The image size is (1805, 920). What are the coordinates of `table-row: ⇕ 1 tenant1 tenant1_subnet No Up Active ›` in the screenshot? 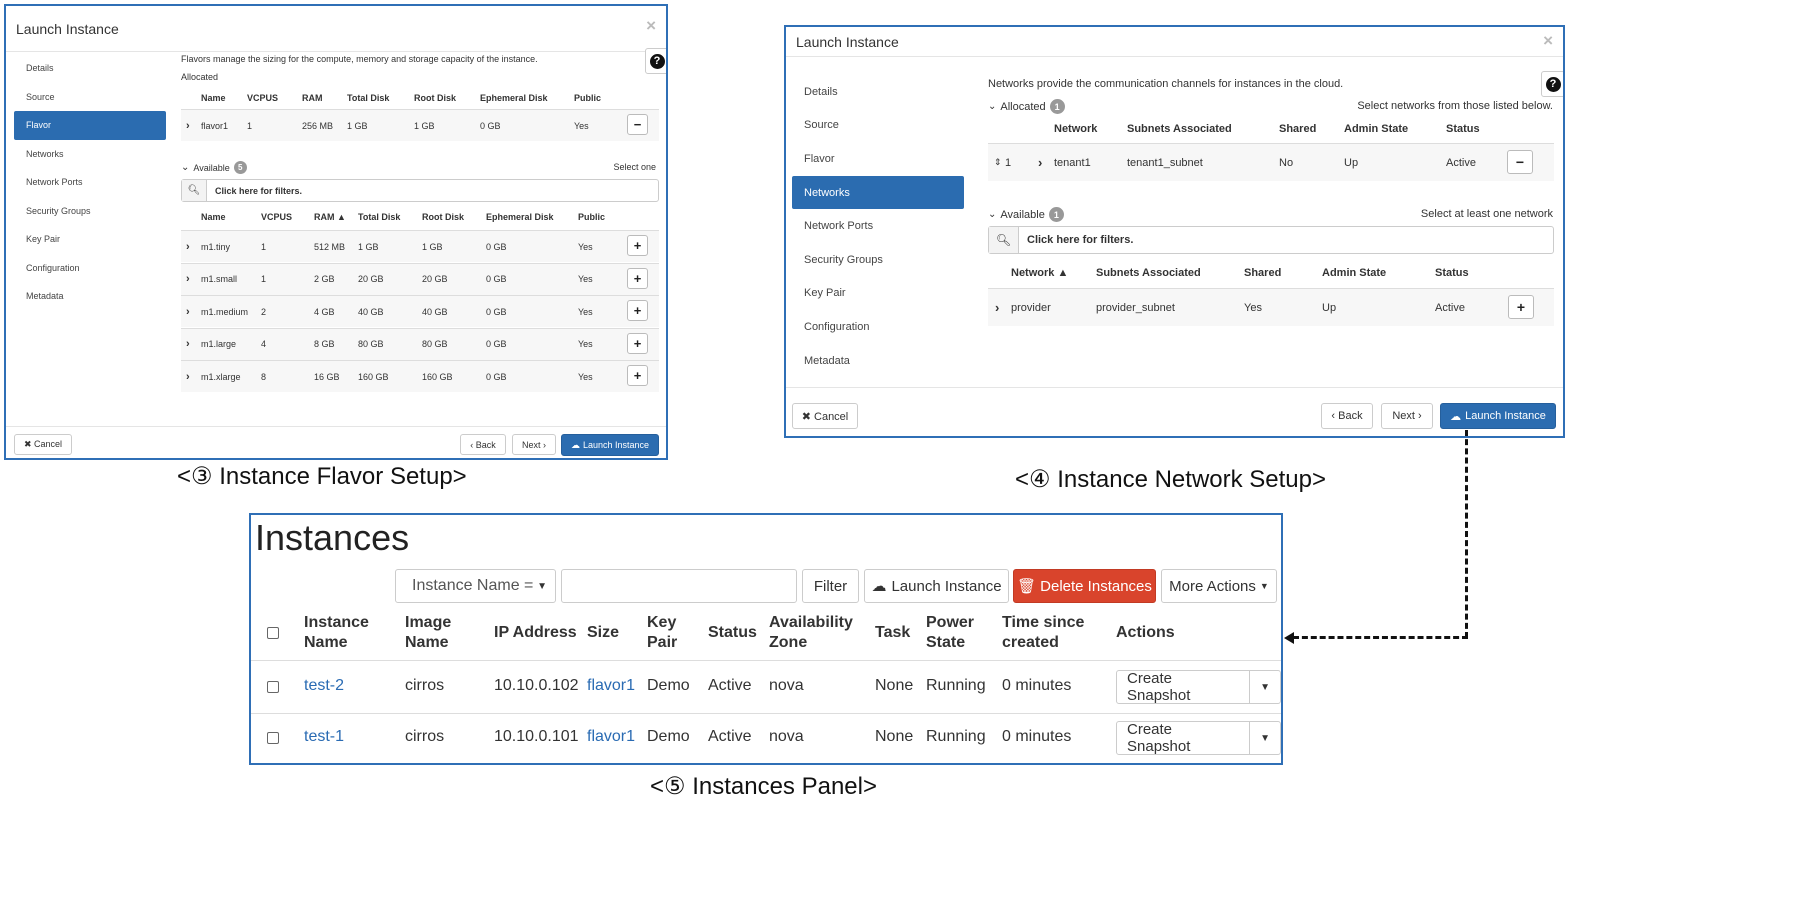 It's located at (1271, 162).